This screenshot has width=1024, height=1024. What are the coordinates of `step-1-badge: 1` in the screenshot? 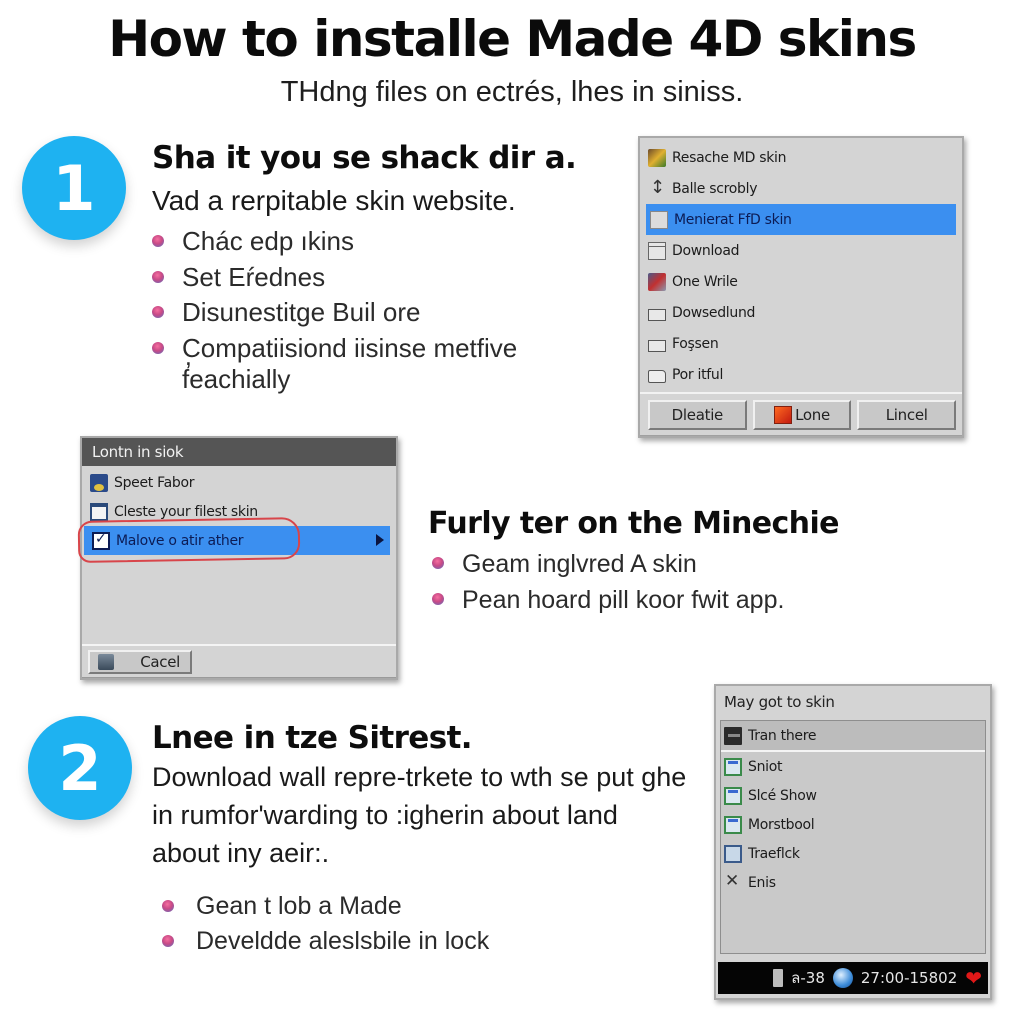 It's located at (74, 188).